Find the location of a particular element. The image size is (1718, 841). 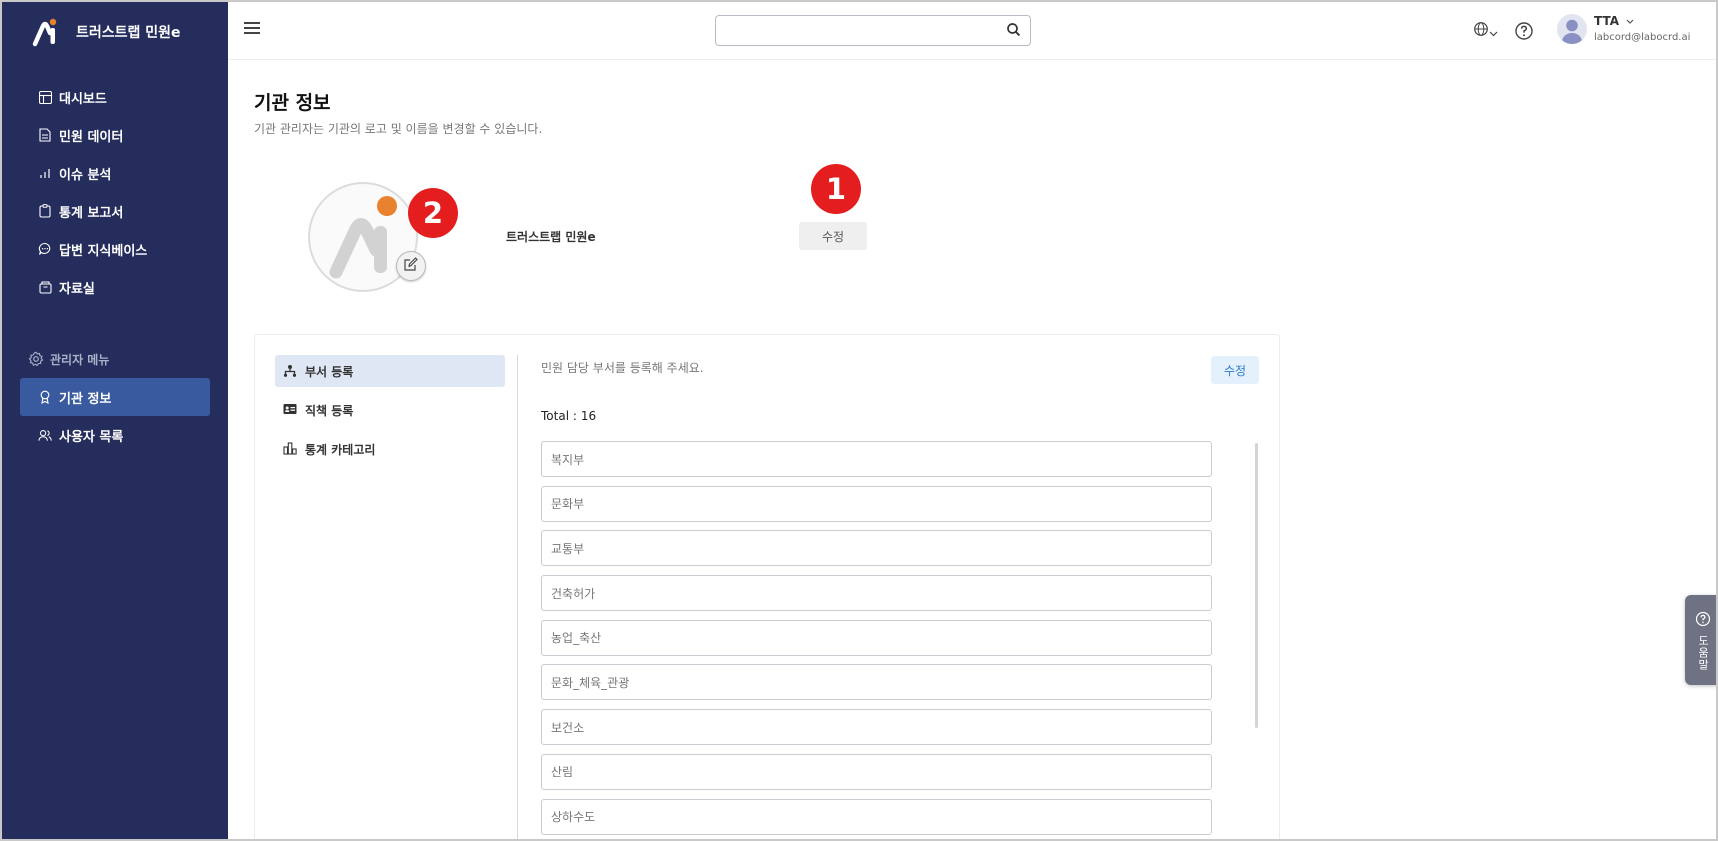

tab-position-registration: 직책 등록 is located at coordinates (390, 410).